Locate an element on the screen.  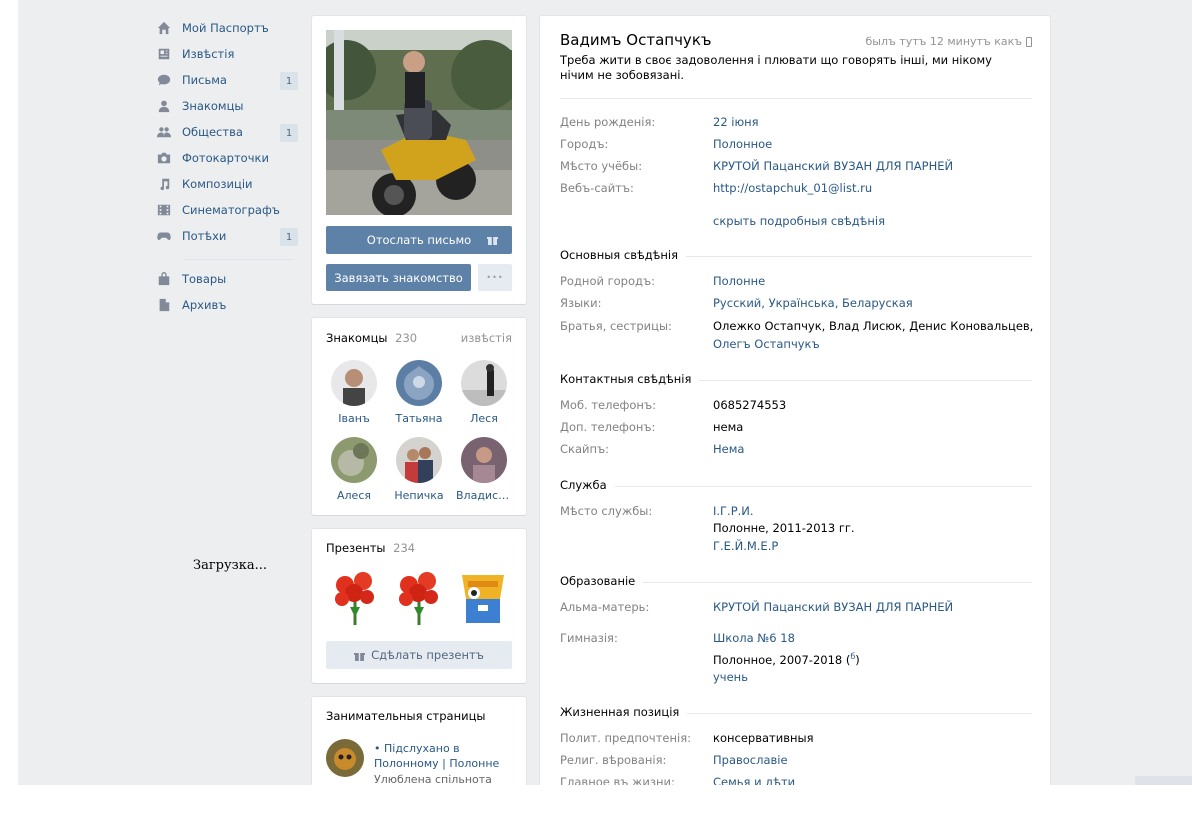
menu-item-games: Потѣхи 1 is located at coordinates (227, 236).